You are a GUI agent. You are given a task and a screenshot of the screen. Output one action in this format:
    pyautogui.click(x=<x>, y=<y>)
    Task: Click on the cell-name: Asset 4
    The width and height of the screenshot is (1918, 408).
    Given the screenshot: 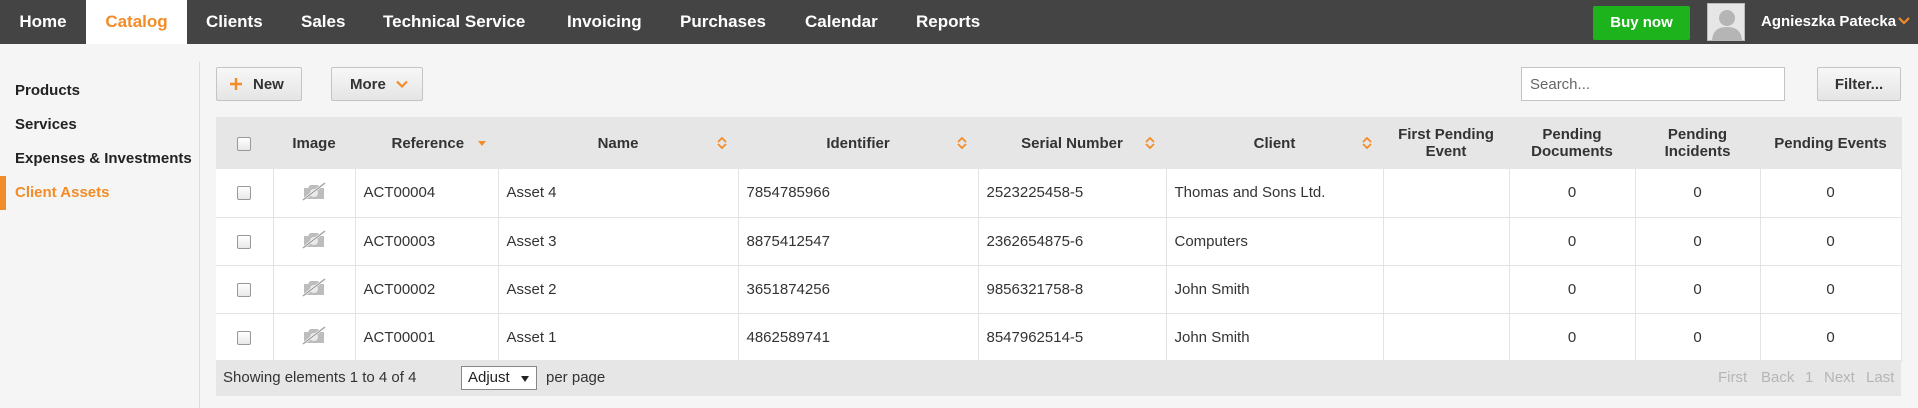 What is the action you would take?
    pyautogui.click(x=618, y=193)
    